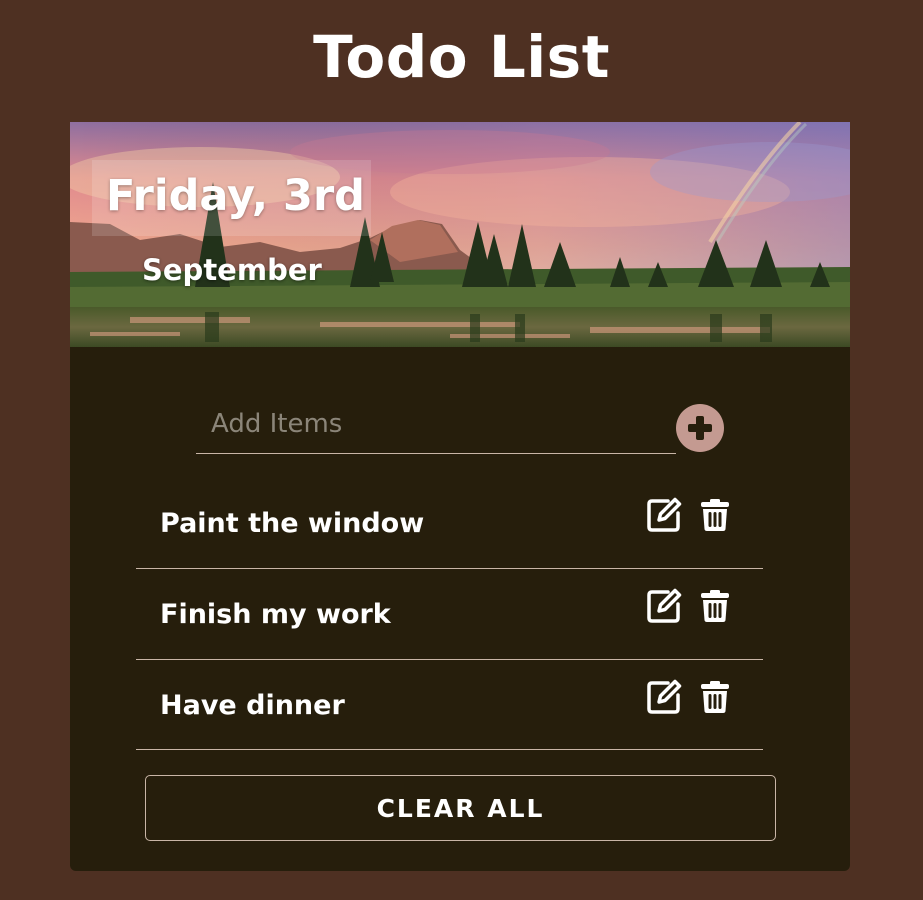 The image size is (923, 900). I want to click on page-title: Todo List, so click(461, 57).